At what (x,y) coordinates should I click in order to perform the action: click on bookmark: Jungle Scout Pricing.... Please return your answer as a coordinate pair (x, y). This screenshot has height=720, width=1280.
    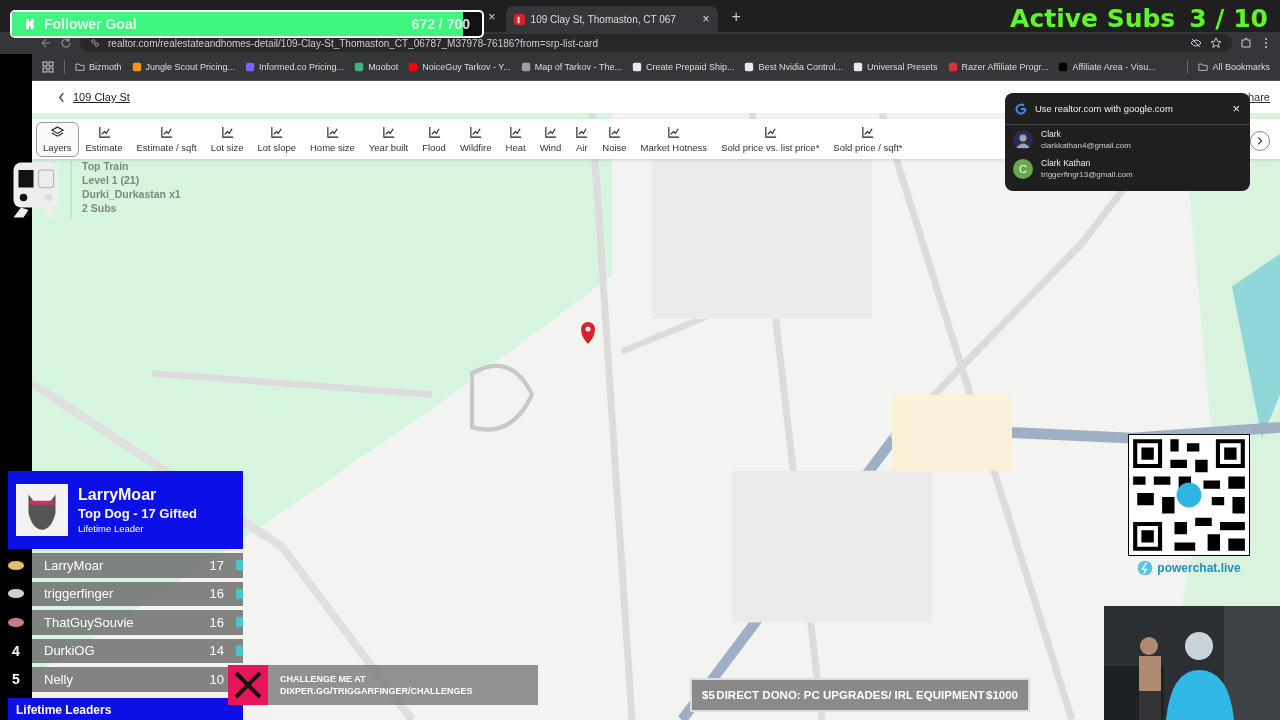
    Looking at the image, I should click on (183, 67).